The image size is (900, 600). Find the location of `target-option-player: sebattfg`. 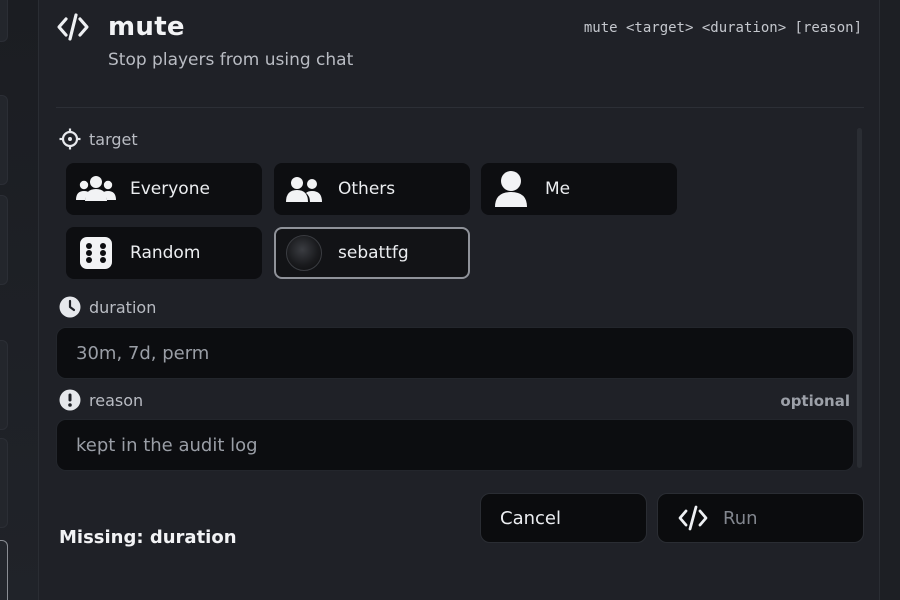

target-option-player: sebattfg is located at coordinates (372, 253).